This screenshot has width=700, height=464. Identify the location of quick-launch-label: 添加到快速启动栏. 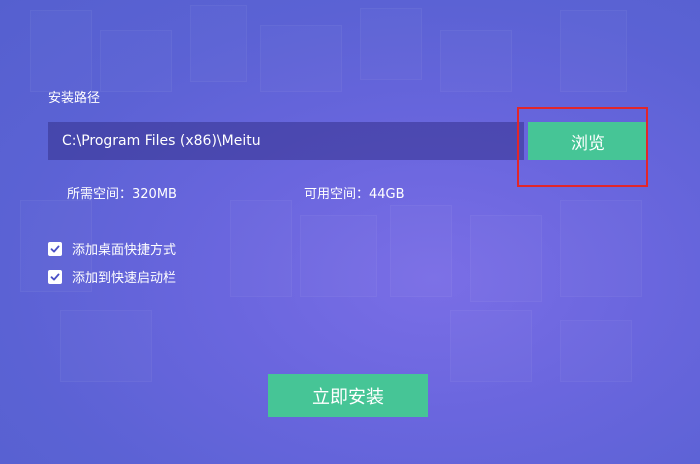
(124, 278).